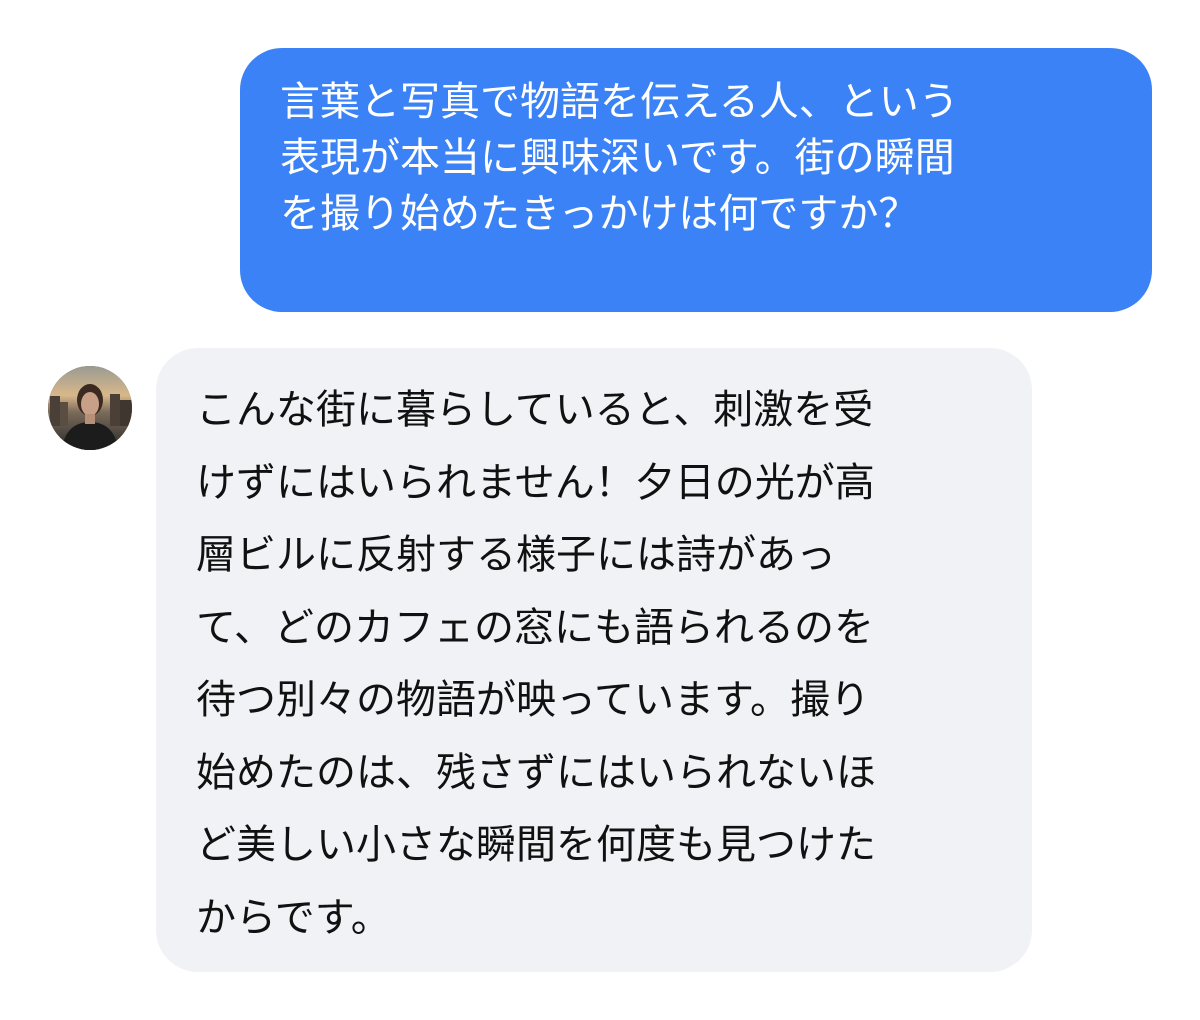  I want to click on person-photo-avatar-icon, so click(90, 408).